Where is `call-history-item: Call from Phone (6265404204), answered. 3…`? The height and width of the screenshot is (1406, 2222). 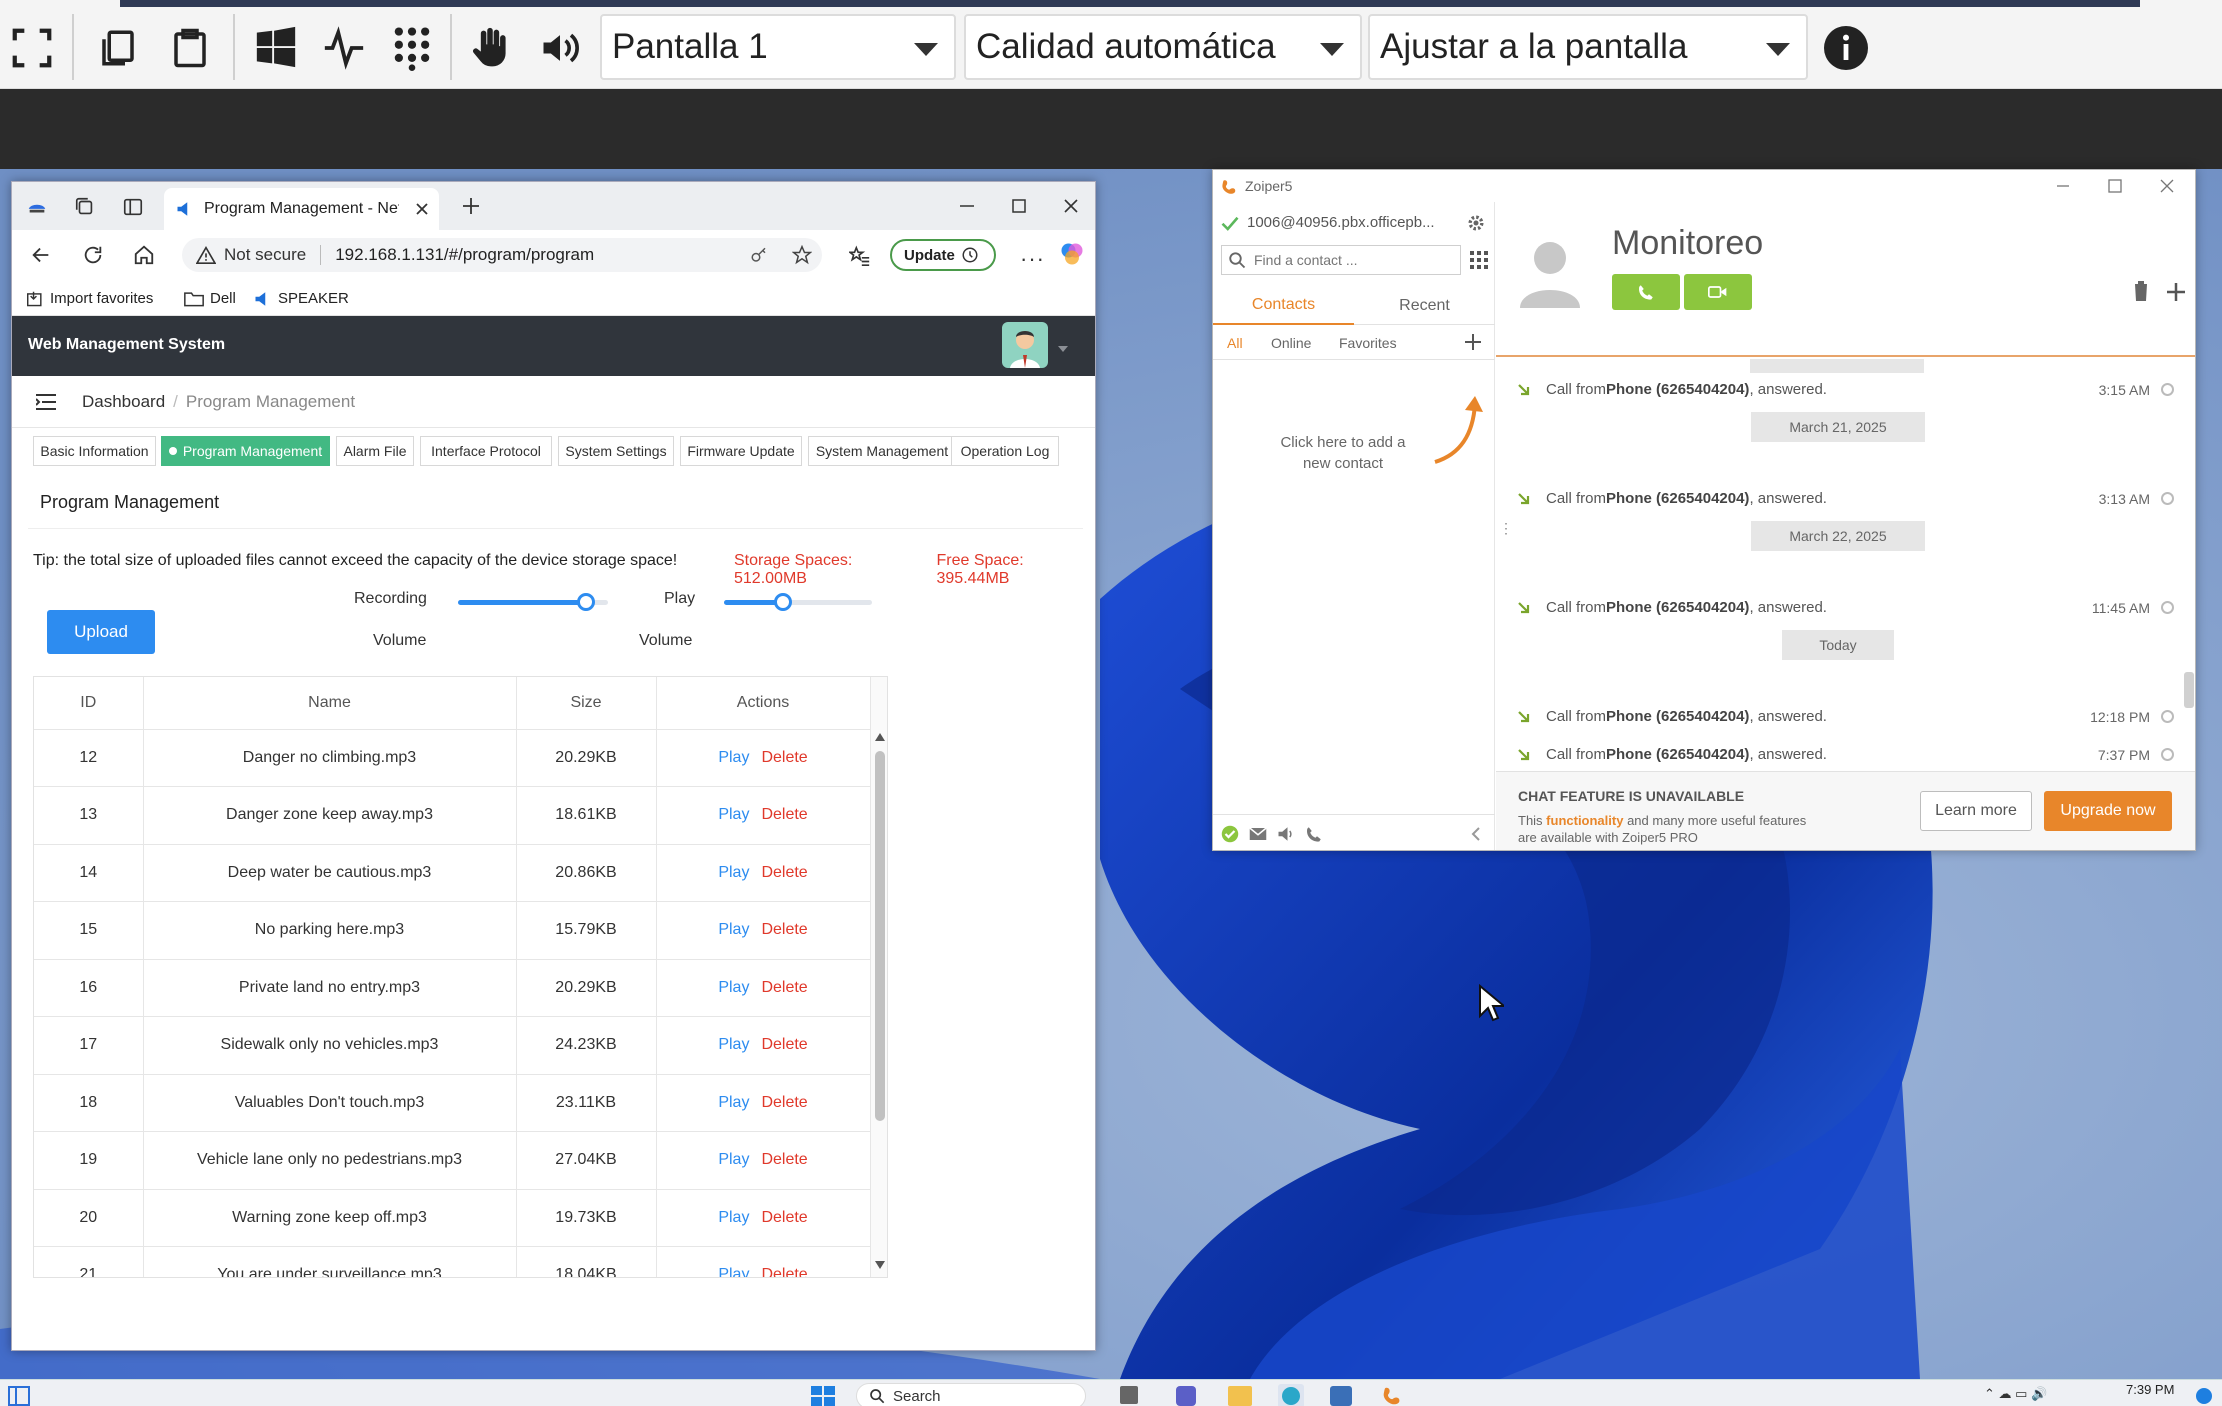 call-history-item: Call from Phone (6265404204), answered. 3… is located at coordinates (1851, 389).